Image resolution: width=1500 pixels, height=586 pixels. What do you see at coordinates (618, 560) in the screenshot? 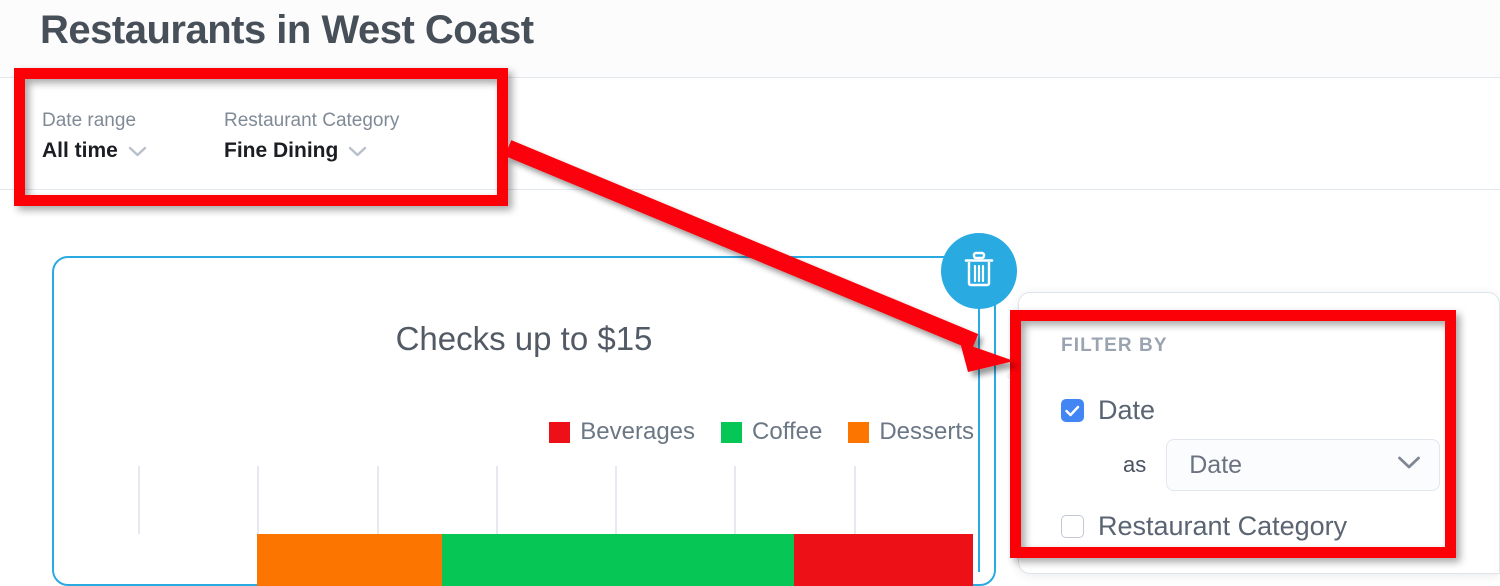
I see `bar-segment-coffee` at bounding box center [618, 560].